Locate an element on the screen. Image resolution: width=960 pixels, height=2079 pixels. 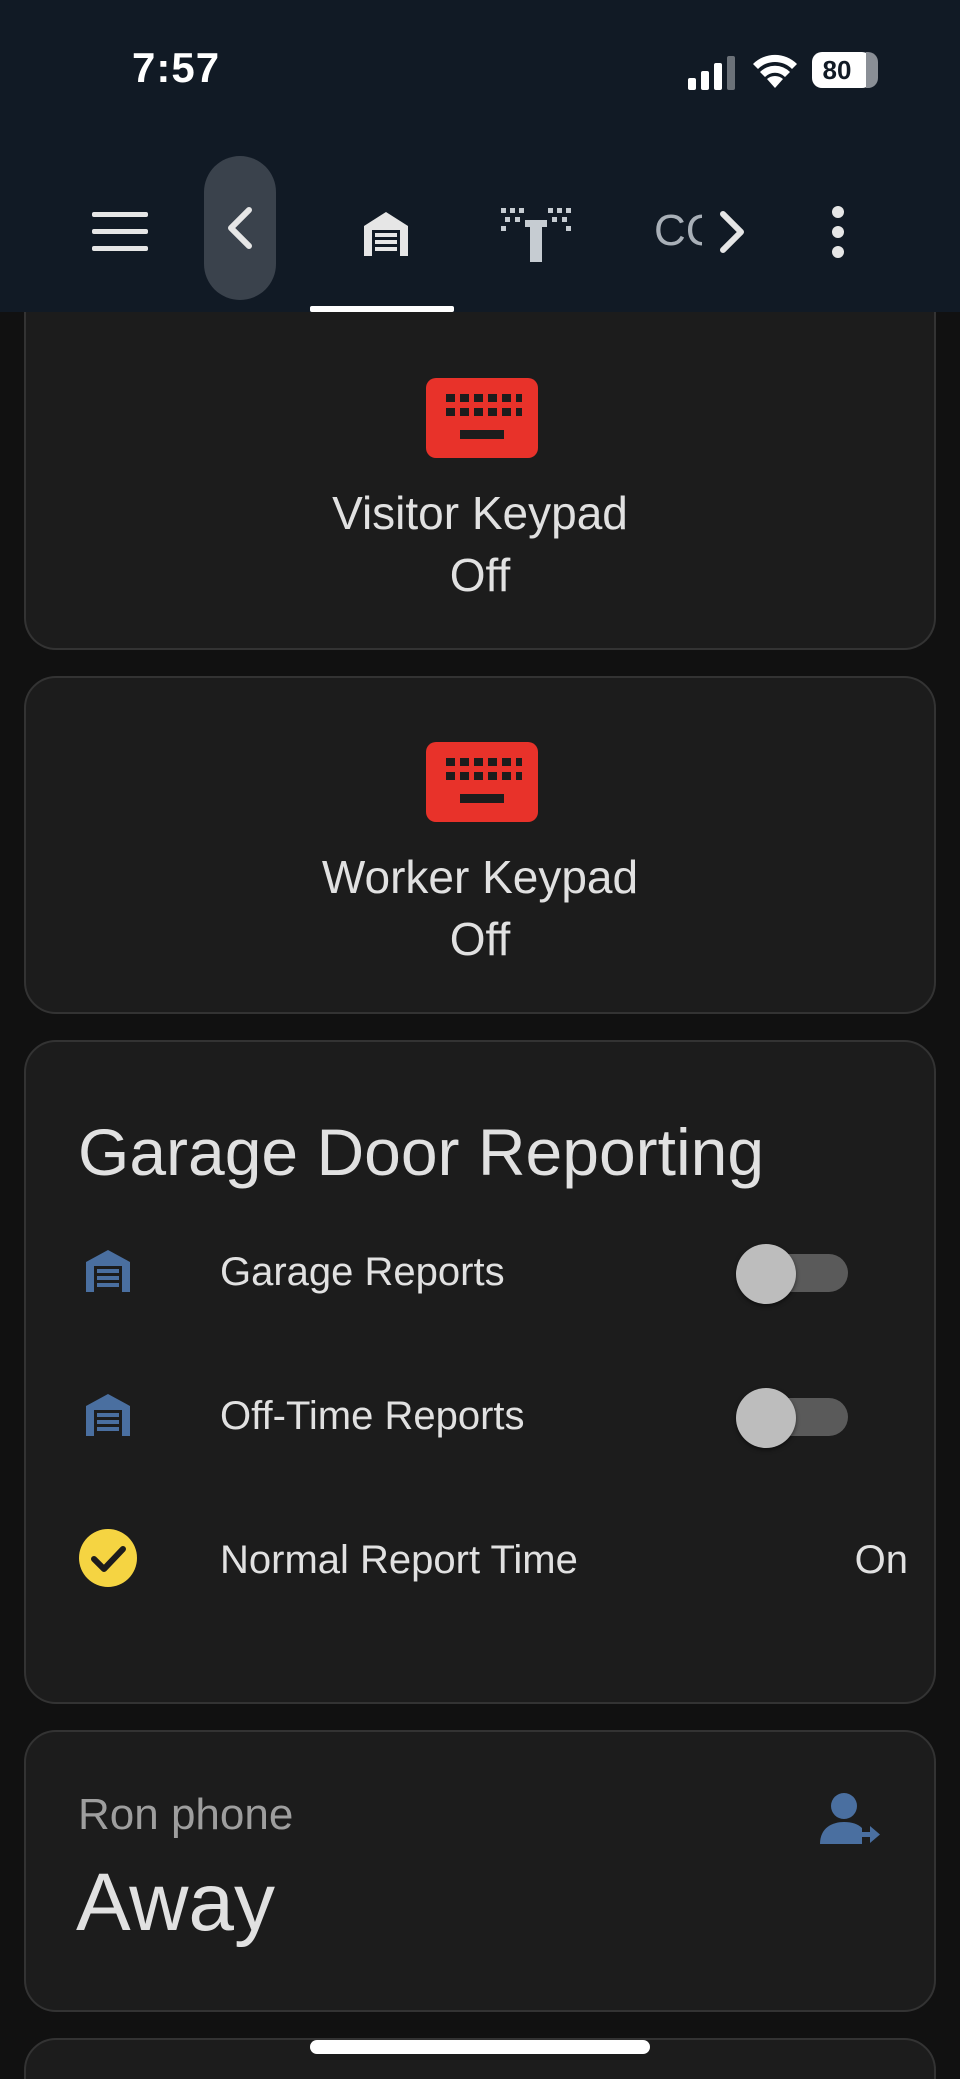
app-toolbar: CC is located at coordinates (480, 226).